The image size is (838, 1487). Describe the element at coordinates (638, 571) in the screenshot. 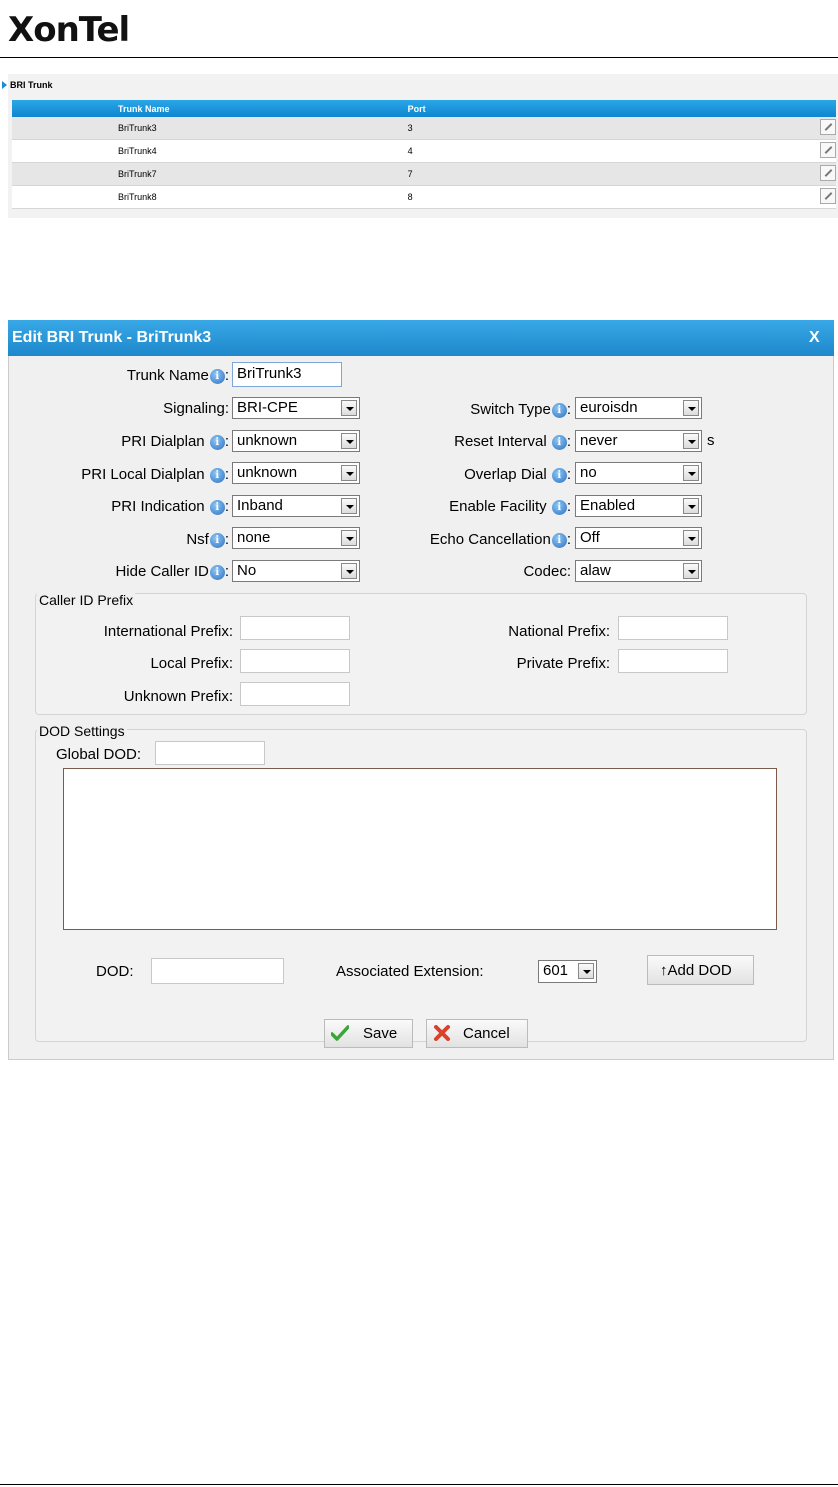

I see `codec-select: alaw` at that location.